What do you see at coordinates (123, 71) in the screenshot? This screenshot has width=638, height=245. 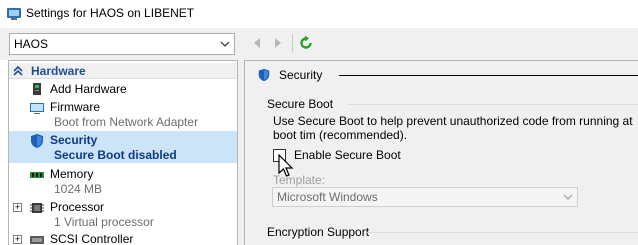 I see `hardware-header: Hardware` at bounding box center [123, 71].